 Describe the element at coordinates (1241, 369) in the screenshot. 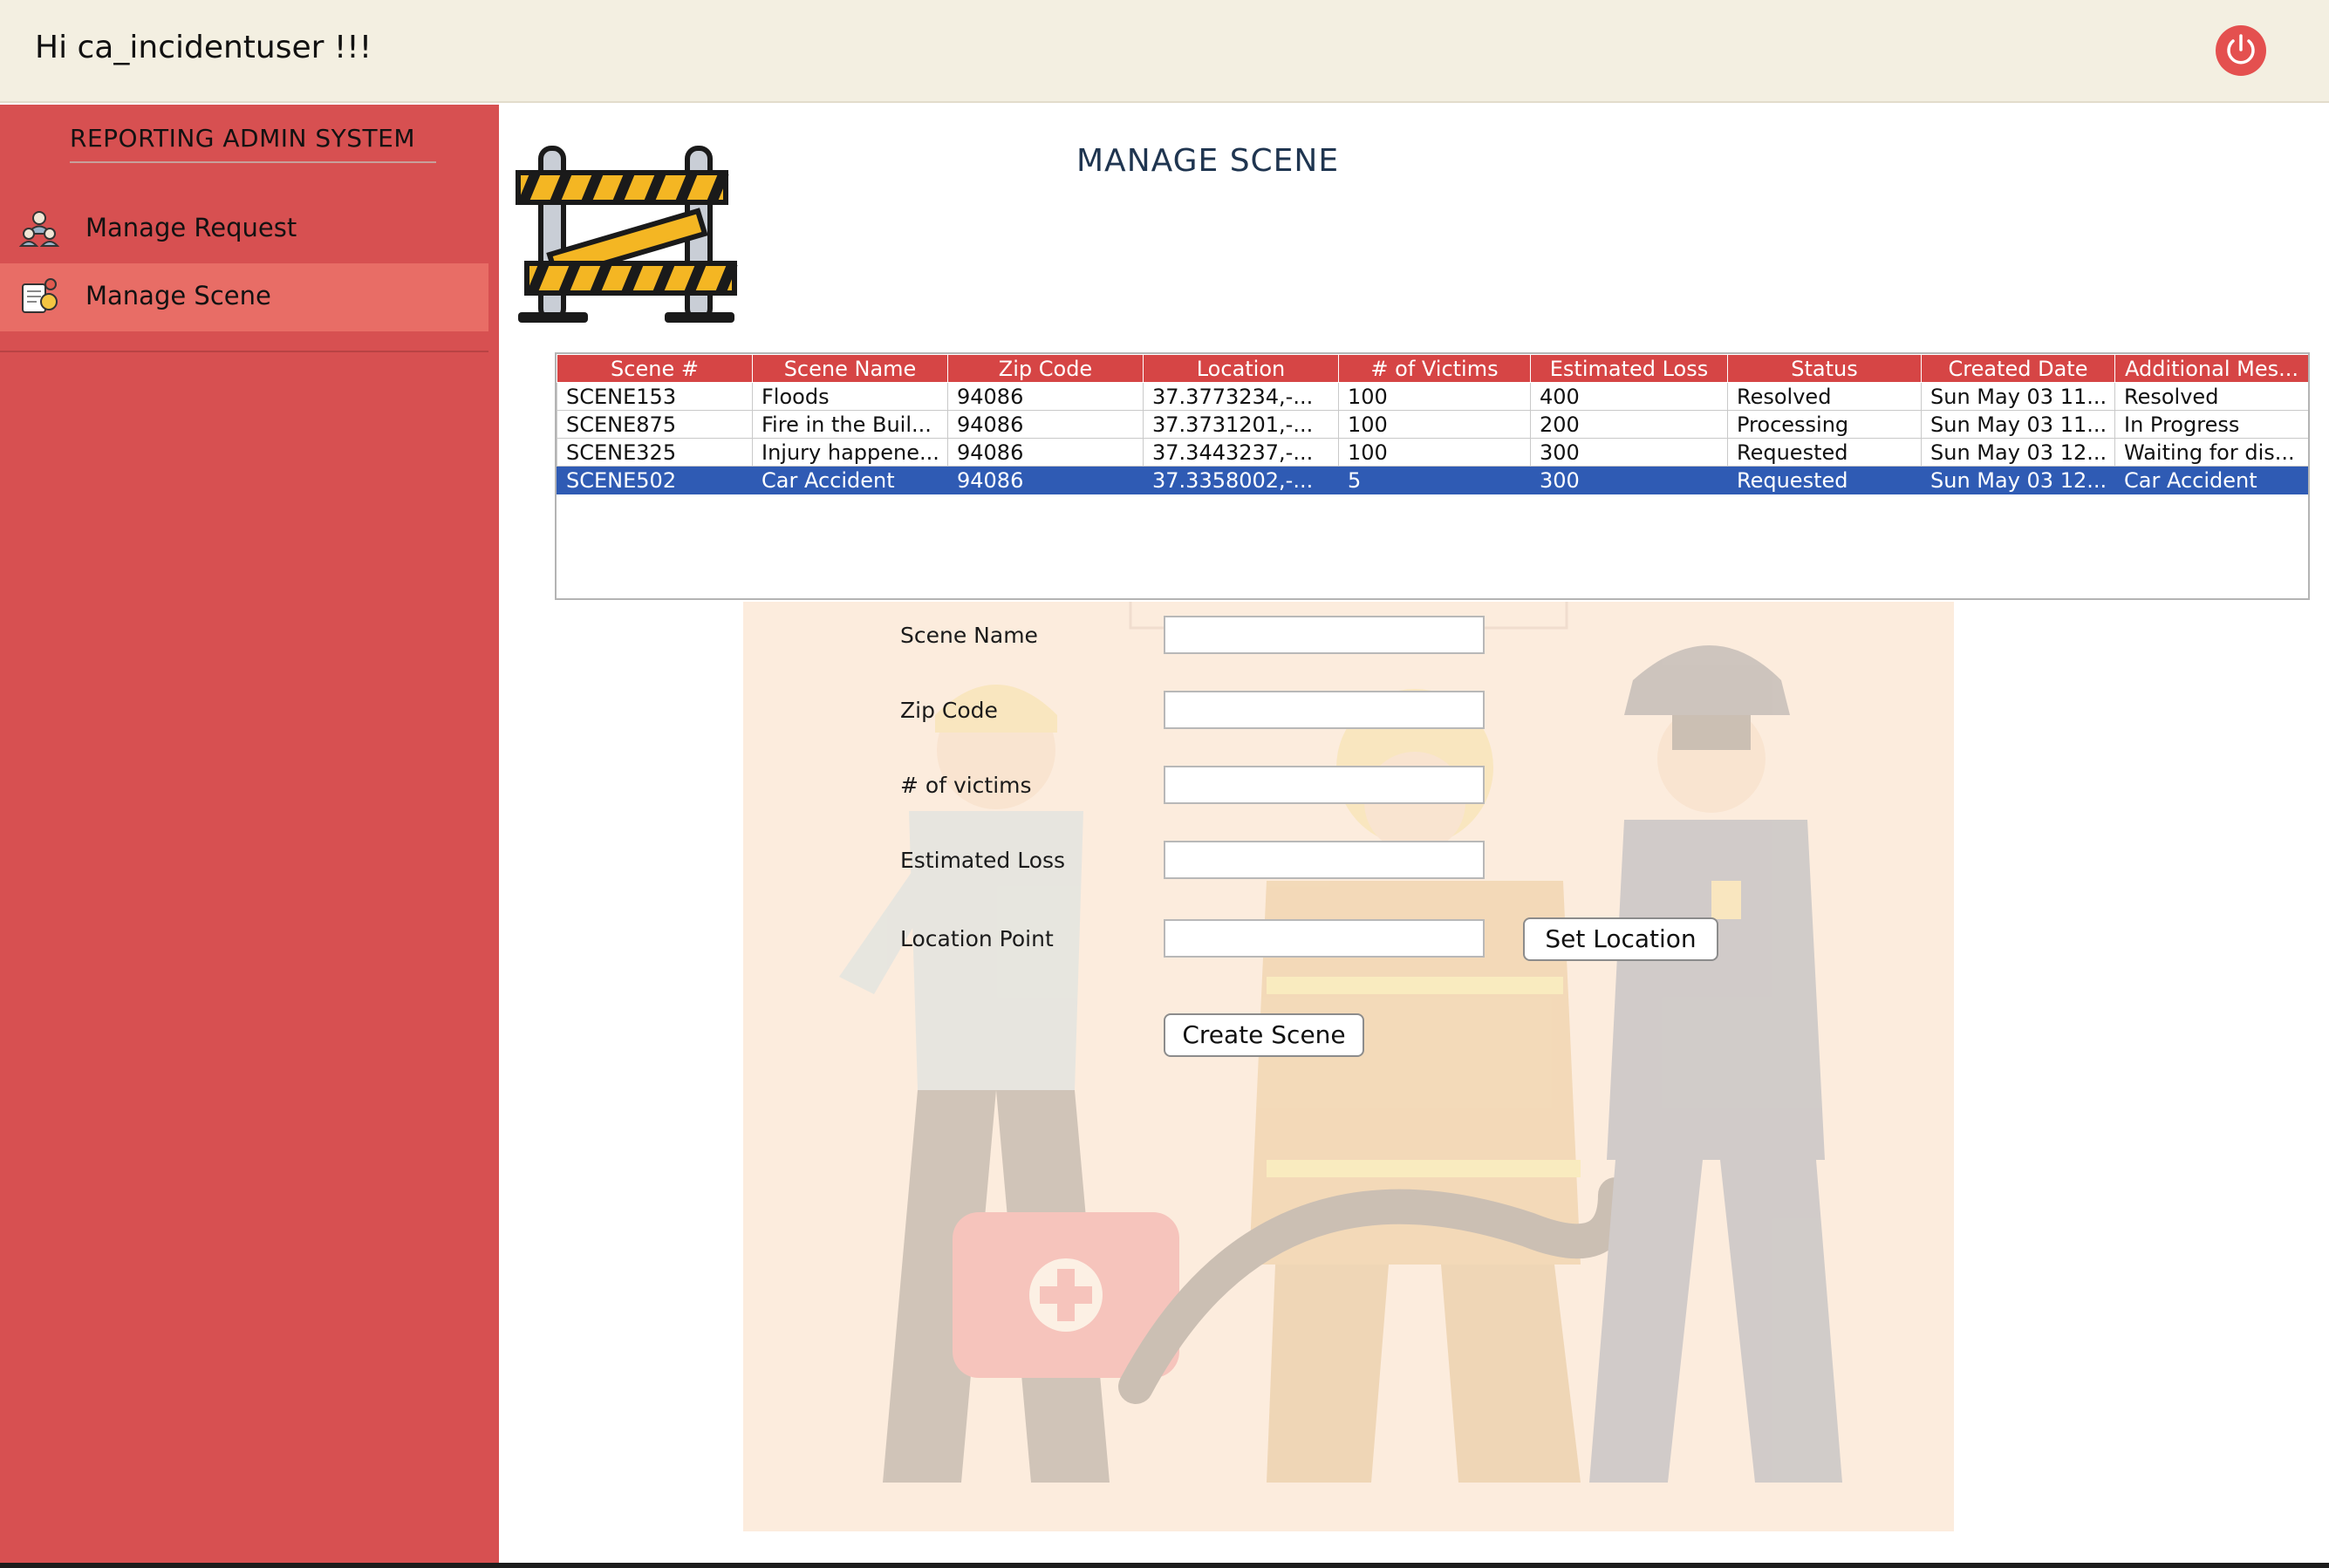

I see `column-header-location: Location` at that location.